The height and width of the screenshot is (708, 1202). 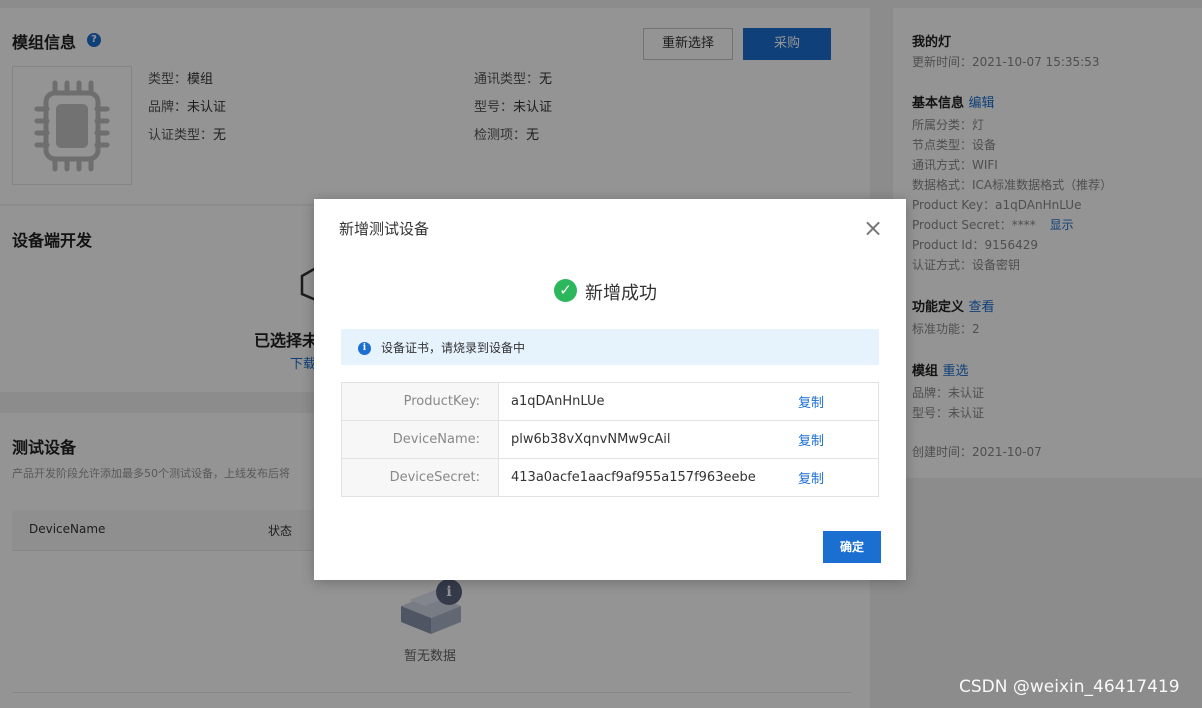 I want to click on device-name-value: plw6b38vXqnvNMw9cAil, so click(x=648, y=439).